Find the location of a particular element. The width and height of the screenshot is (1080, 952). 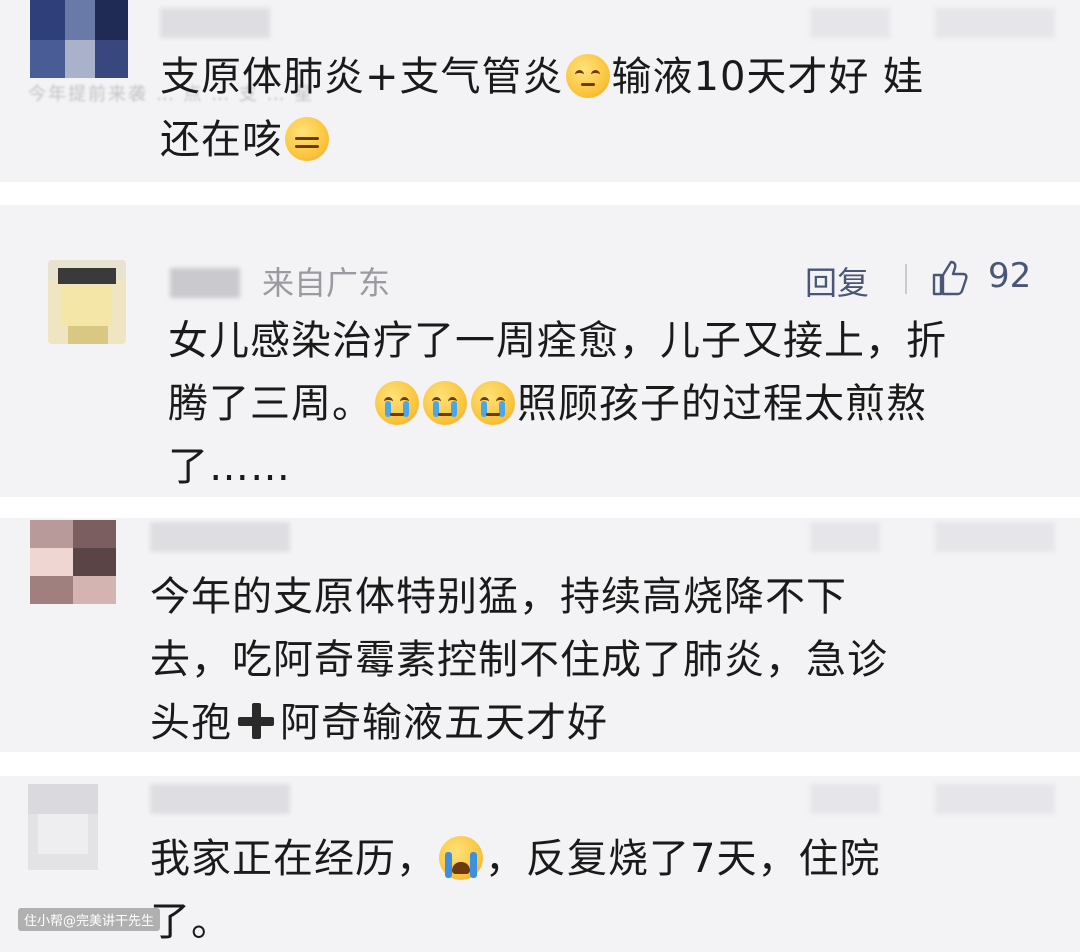

speechless-emoji is located at coordinates (307, 139).